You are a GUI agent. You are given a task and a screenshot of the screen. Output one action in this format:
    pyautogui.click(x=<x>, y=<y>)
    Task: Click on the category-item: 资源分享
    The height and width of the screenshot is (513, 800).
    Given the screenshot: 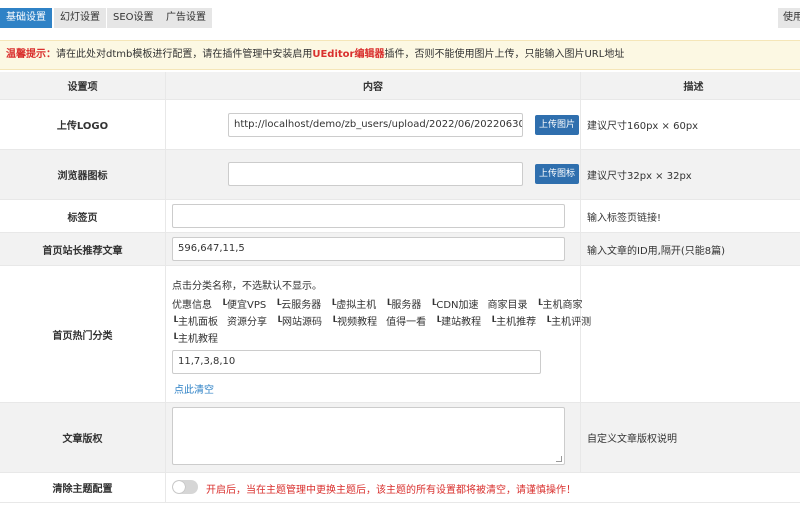 What is the action you would take?
    pyautogui.click(x=247, y=322)
    